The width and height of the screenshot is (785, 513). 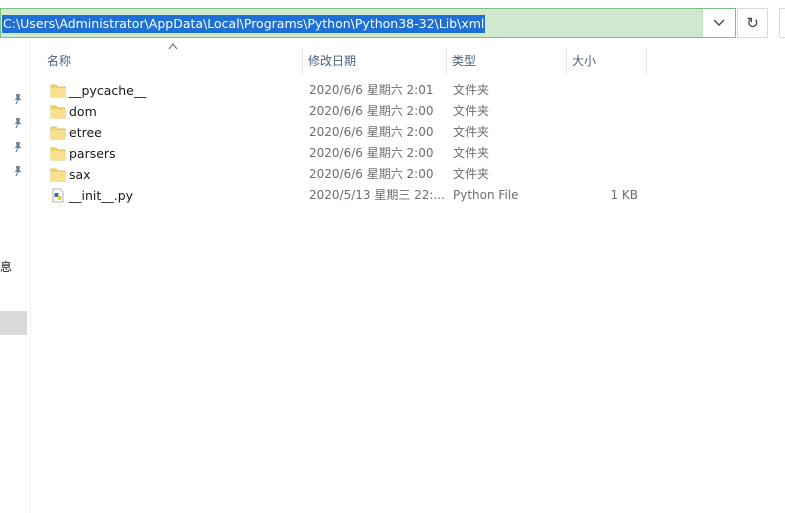 I want to click on address-dropdown-button, so click(x=718, y=23).